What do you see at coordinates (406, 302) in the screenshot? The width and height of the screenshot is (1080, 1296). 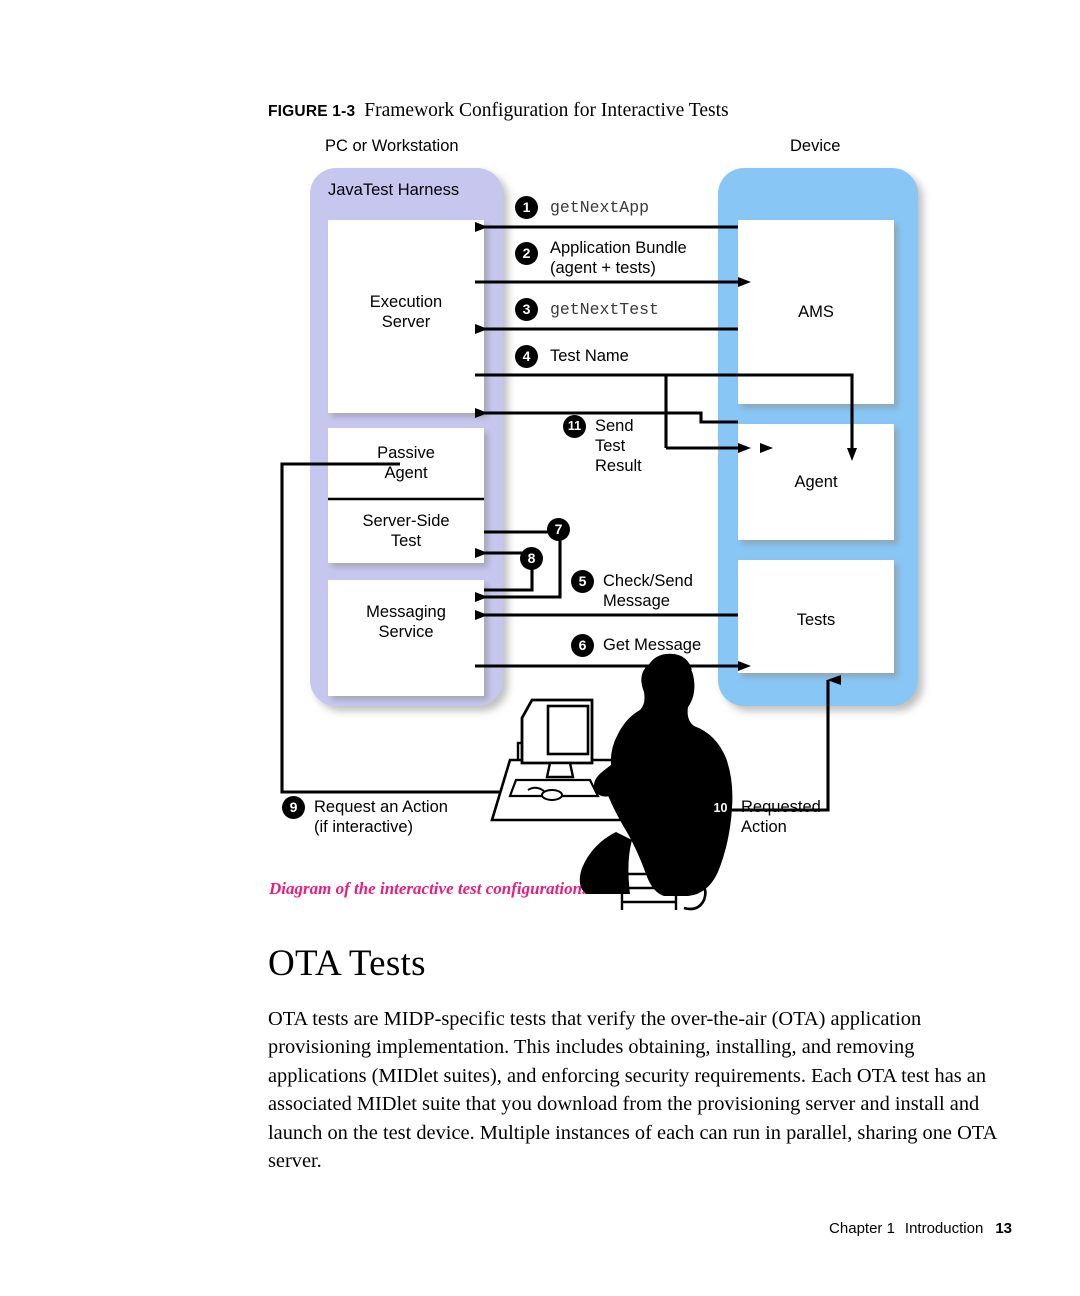 I see `execution-server-label-line1: Execution` at bounding box center [406, 302].